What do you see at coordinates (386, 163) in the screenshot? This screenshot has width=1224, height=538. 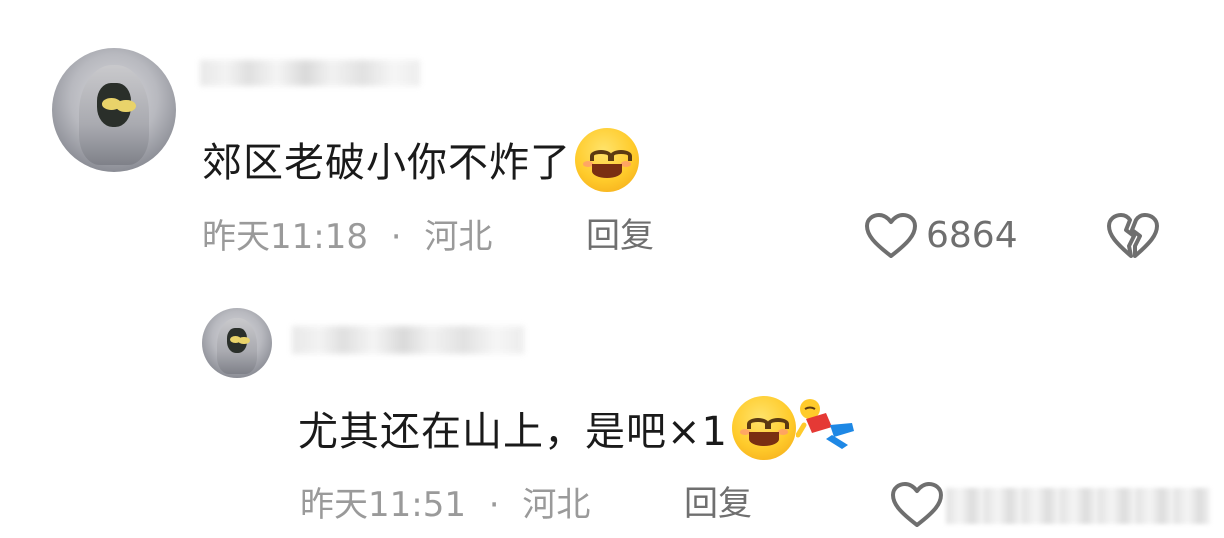 I see `comment-text-body: 郊区老破小你不炸了` at bounding box center [386, 163].